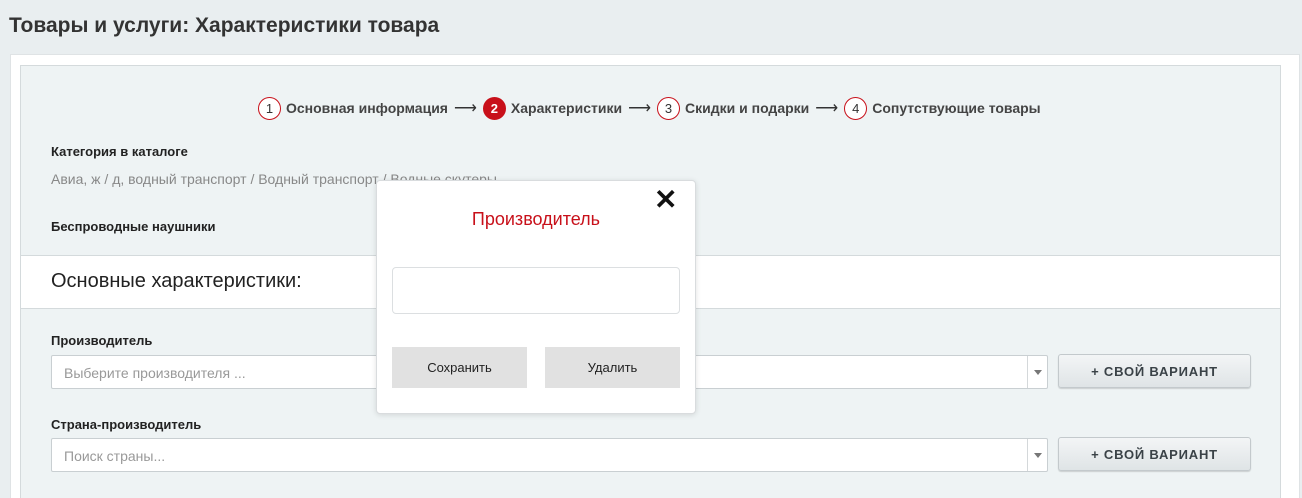 This screenshot has width=1302, height=498. Describe the element at coordinates (566, 108) in the screenshot. I see `step-label: Характеристики` at that location.